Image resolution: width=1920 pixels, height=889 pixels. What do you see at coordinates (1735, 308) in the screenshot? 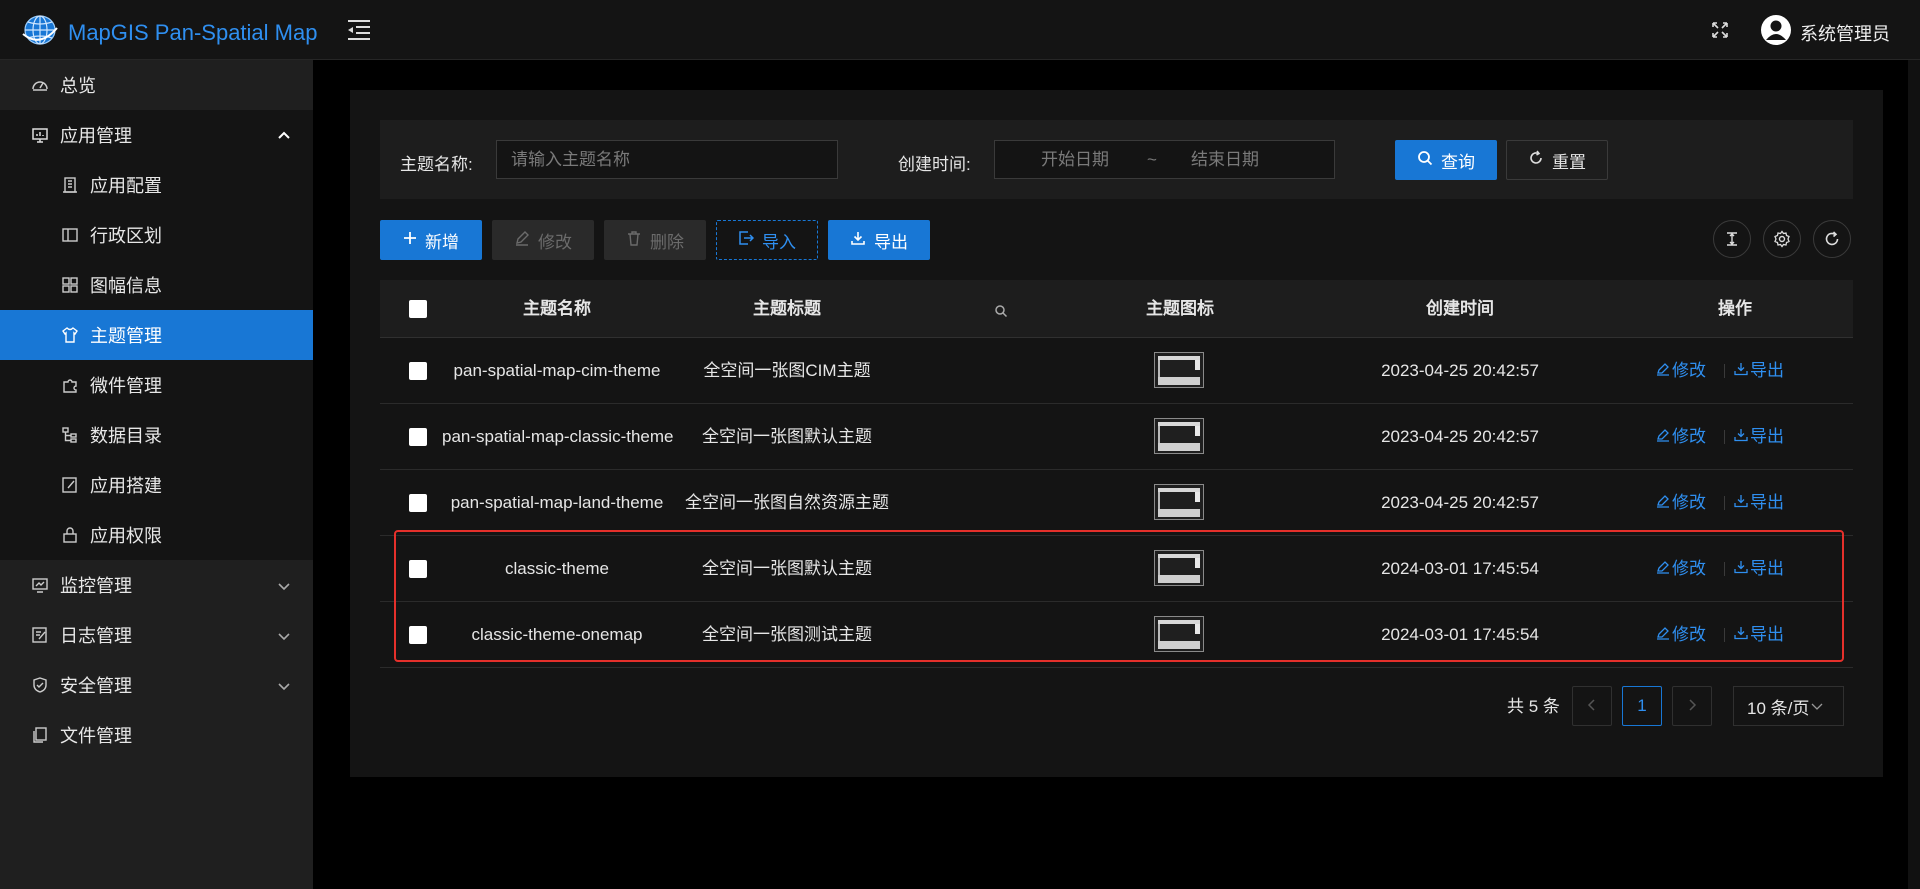
I see `column-header-actions: 操作` at bounding box center [1735, 308].